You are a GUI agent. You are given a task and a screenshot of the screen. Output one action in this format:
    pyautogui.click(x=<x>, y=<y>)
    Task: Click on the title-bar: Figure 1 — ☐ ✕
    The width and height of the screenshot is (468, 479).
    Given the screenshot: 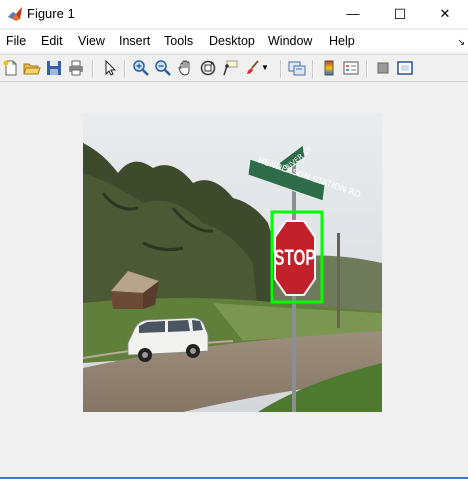 What is the action you would take?
    pyautogui.click(x=234, y=14)
    